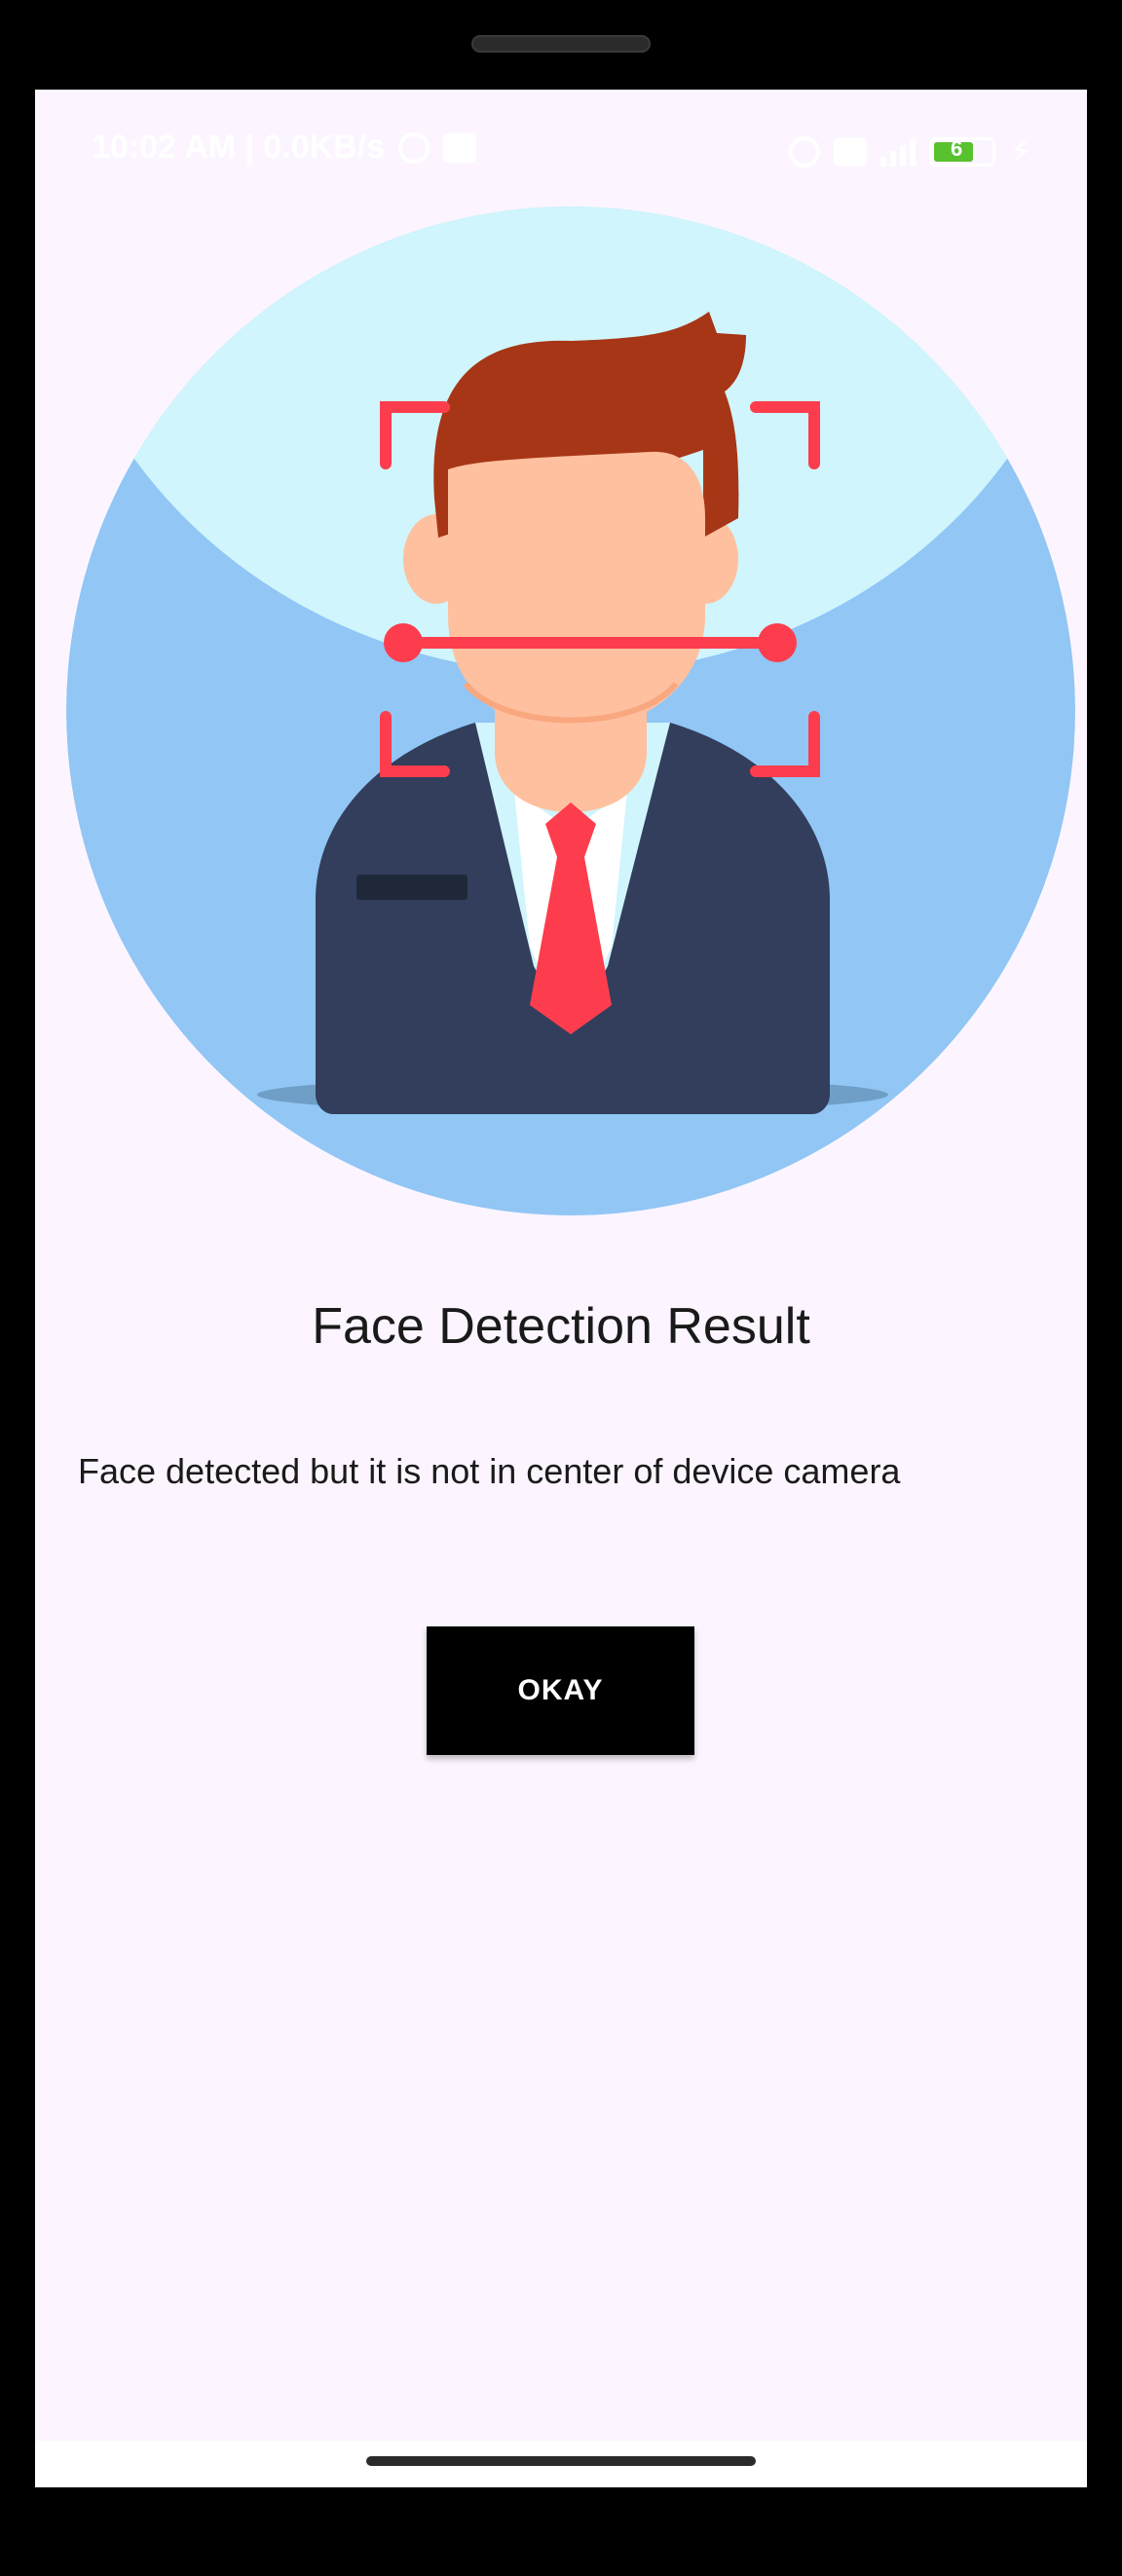 The width and height of the screenshot is (1122, 2576). What do you see at coordinates (561, 2461) in the screenshot?
I see `home-indicator` at bounding box center [561, 2461].